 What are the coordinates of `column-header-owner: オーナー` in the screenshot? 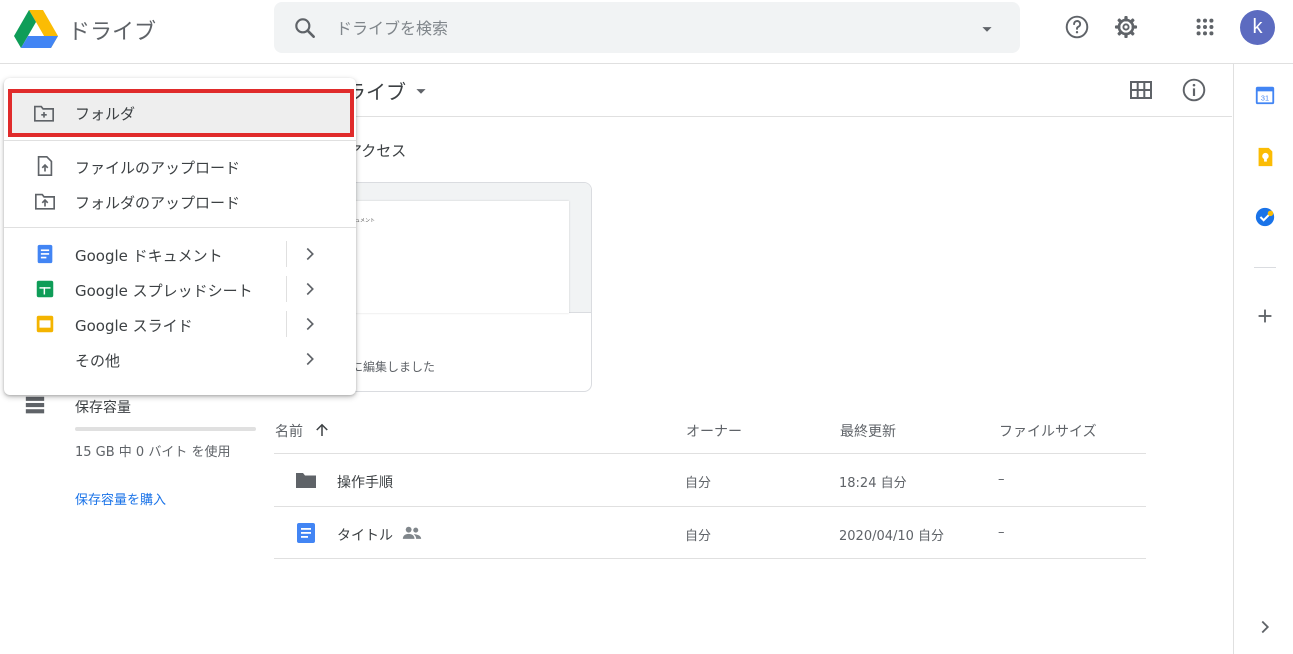 It's located at (714, 431).